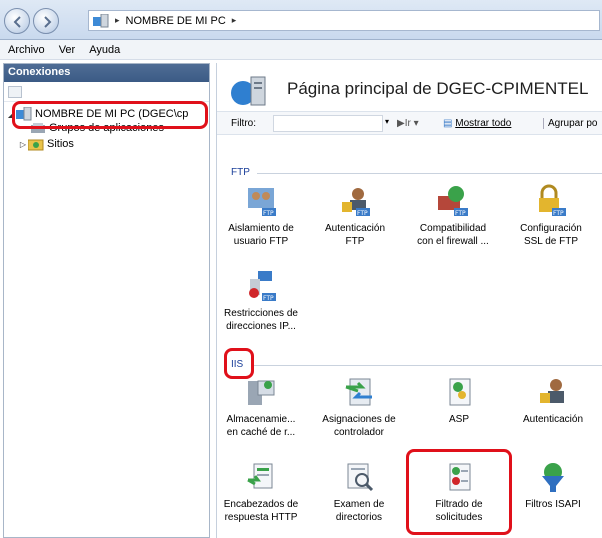 The image size is (602, 538). Describe the element at coordinates (23, 144) in the screenshot. I see `collapse-arrow-icon: ▷` at that location.